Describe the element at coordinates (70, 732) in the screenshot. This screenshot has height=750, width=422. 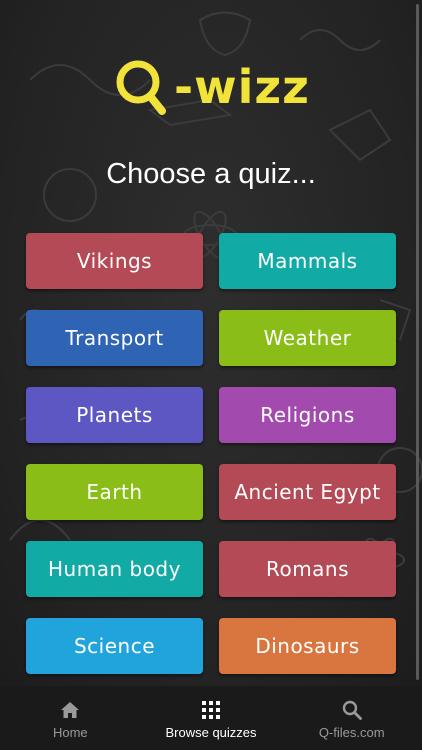
I see `tab-home-label: Home` at that location.